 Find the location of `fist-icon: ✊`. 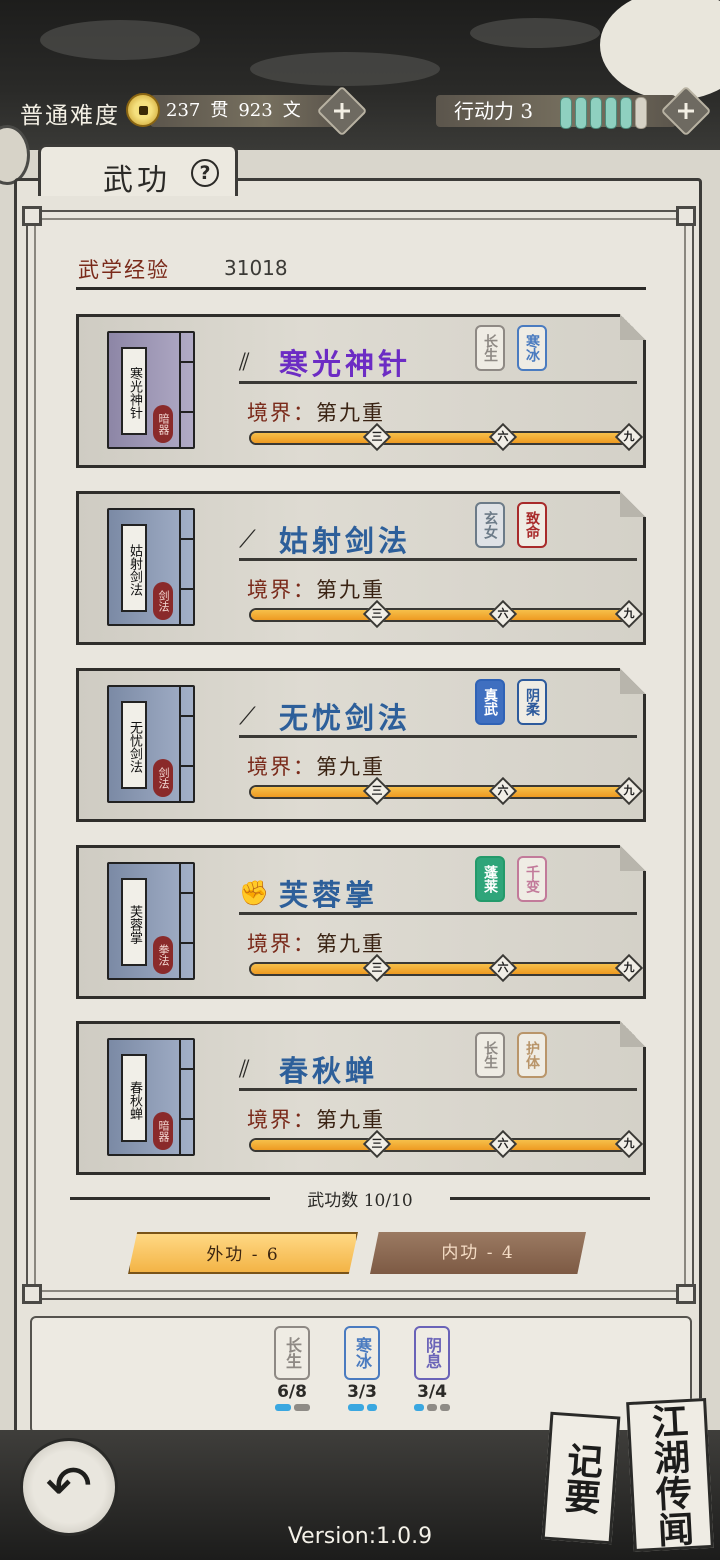

fist-icon: ✊ is located at coordinates (254, 893).